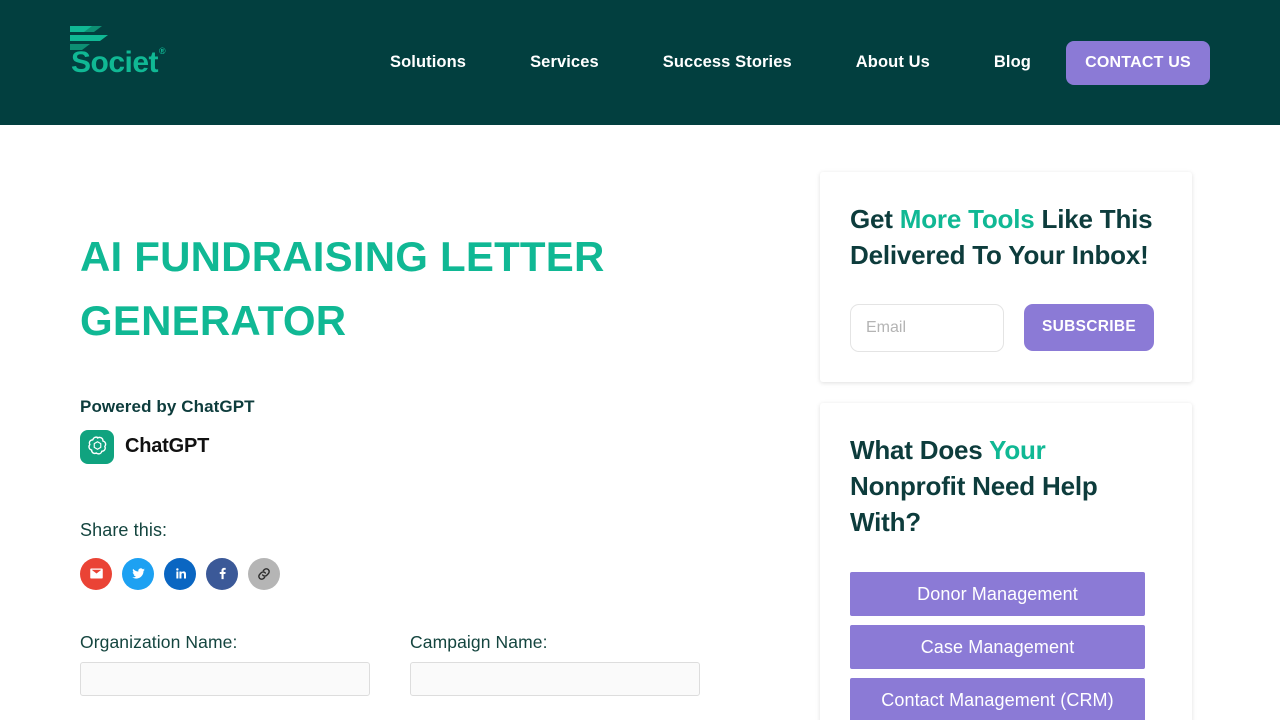 Image resolution: width=1280 pixels, height=720 pixels. What do you see at coordinates (927, 327) in the screenshot?
I see `newsletter-email-input` at bounding box center [927, 327].